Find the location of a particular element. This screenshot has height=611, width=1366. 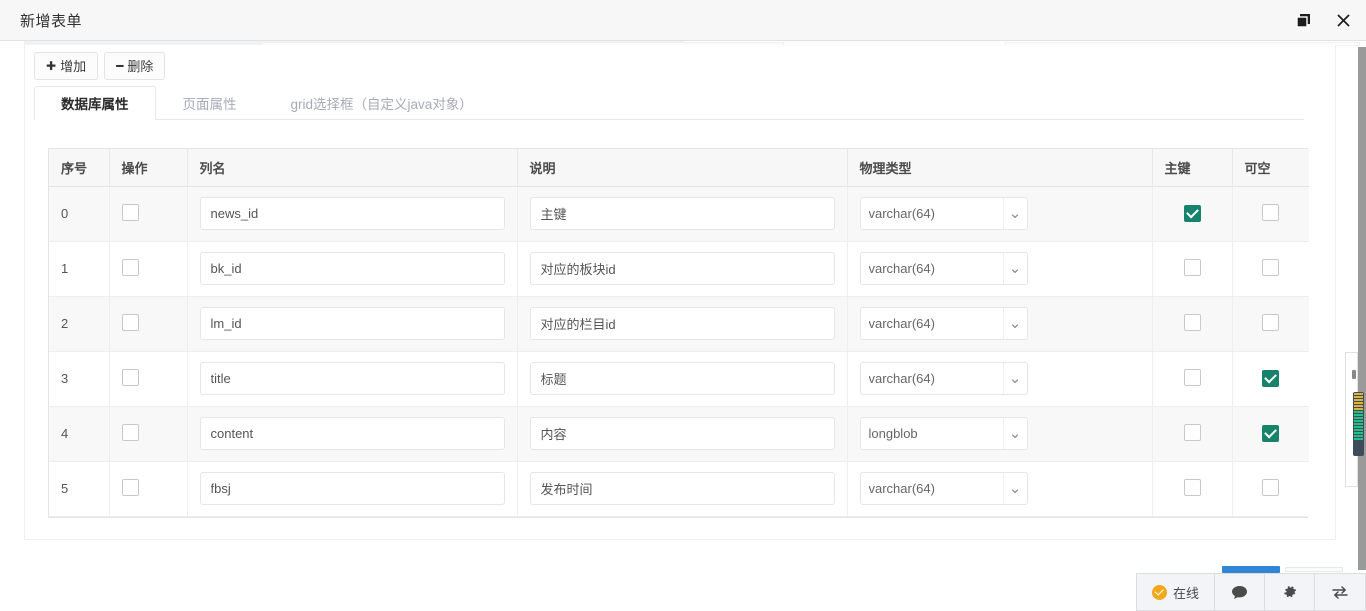

table-row: 3 varchar(64)longblob⌄ is located at coordinates (679, 379).